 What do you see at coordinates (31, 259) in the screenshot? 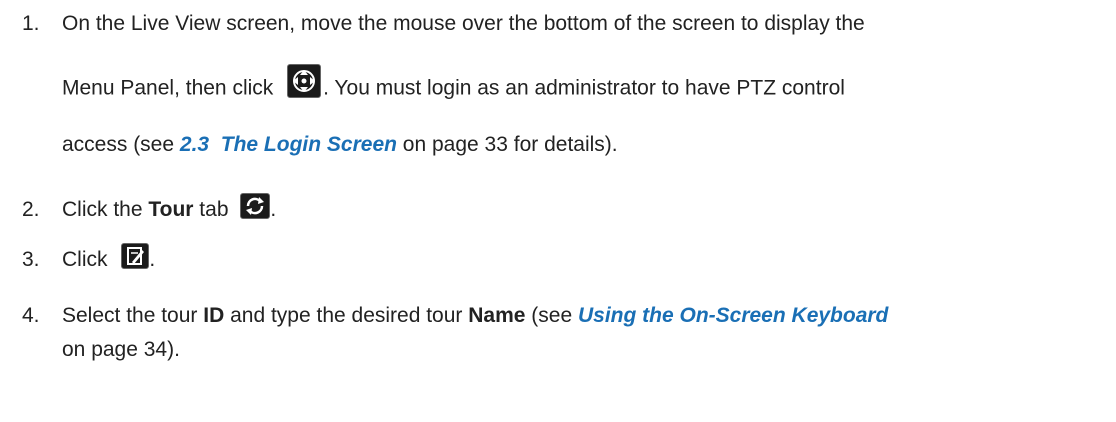
I see `step-number: 3.` at bounding box center [31, 259].